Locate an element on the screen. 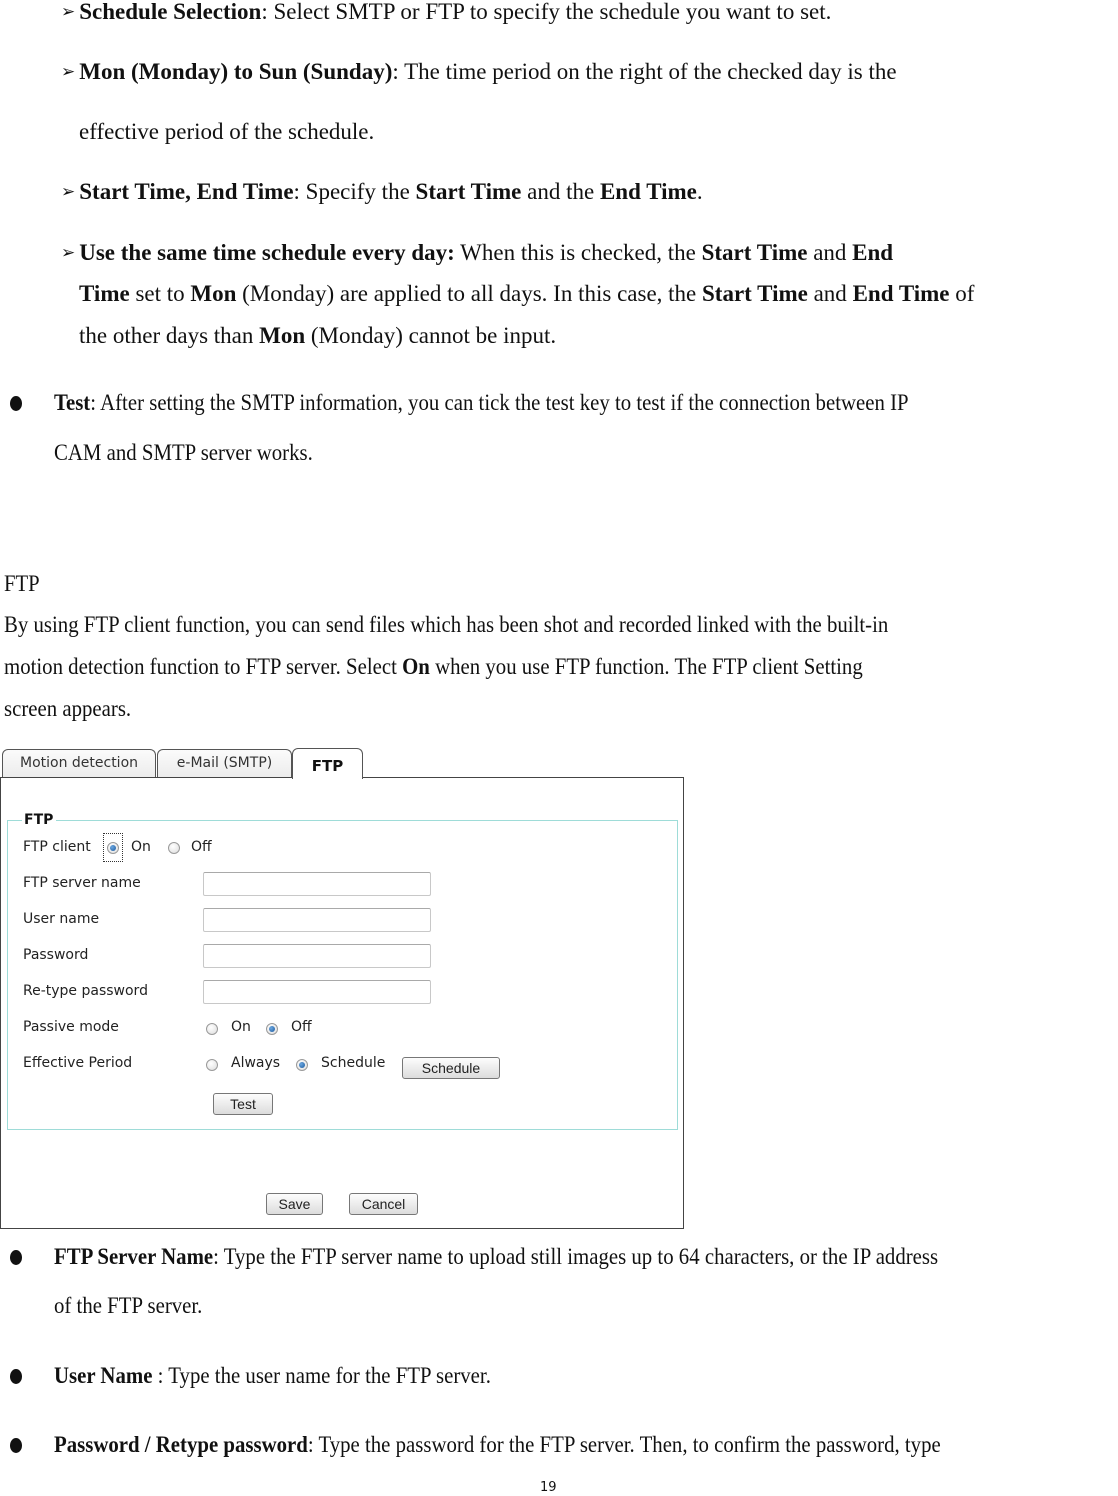 The image size is (1118, 1496). sub-item-mon-to-sun-continuation: effective period of the schedule. is located at coordinates (227, 131).